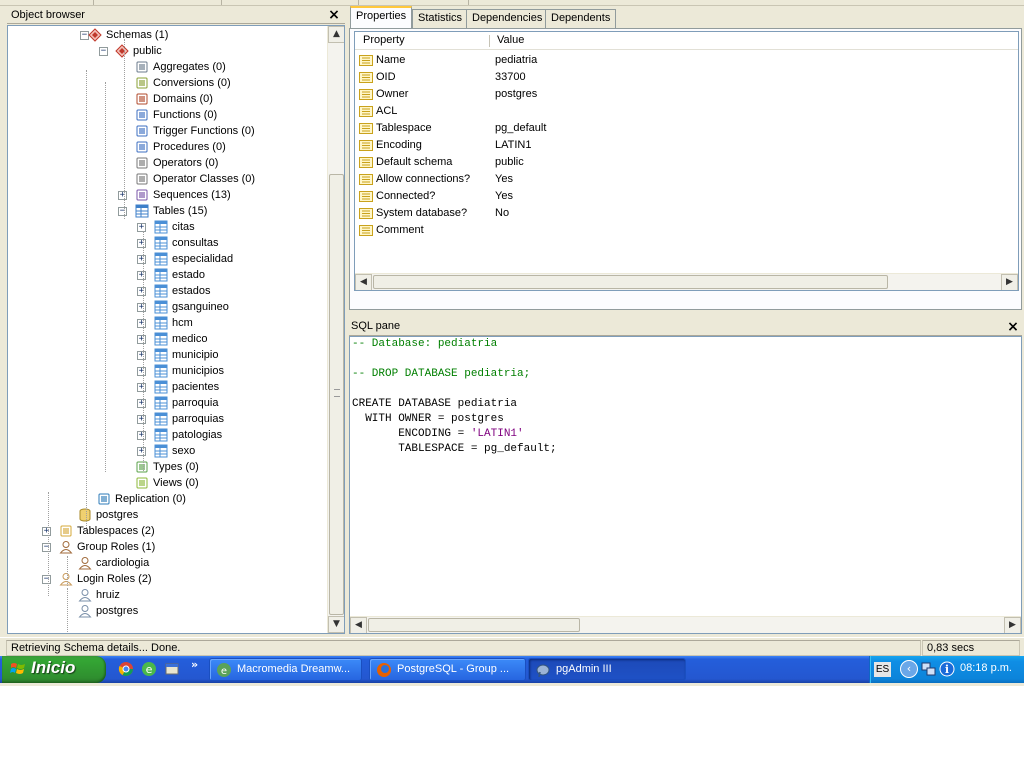 The width and height of the screenshot is (1024, 768). Describe the element at coordinates (167, 99) in the screenshot. I see `tree-node: Domains (0)` at that location.